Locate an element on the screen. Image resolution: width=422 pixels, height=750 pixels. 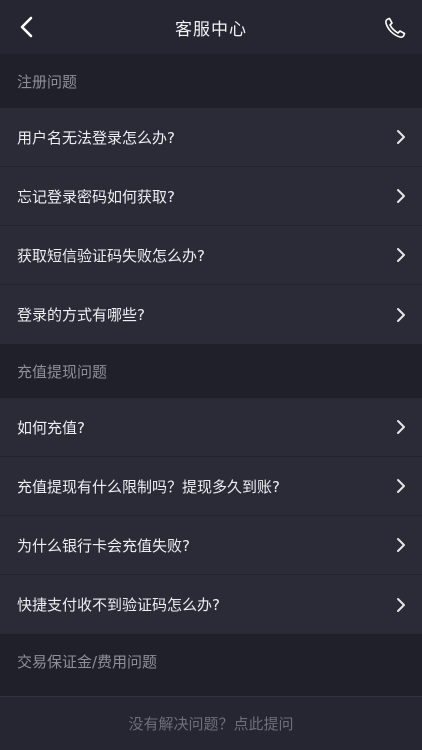
faq-item-username-login: 用户名无法登录怎么办? is located at coordinates (211, 137).